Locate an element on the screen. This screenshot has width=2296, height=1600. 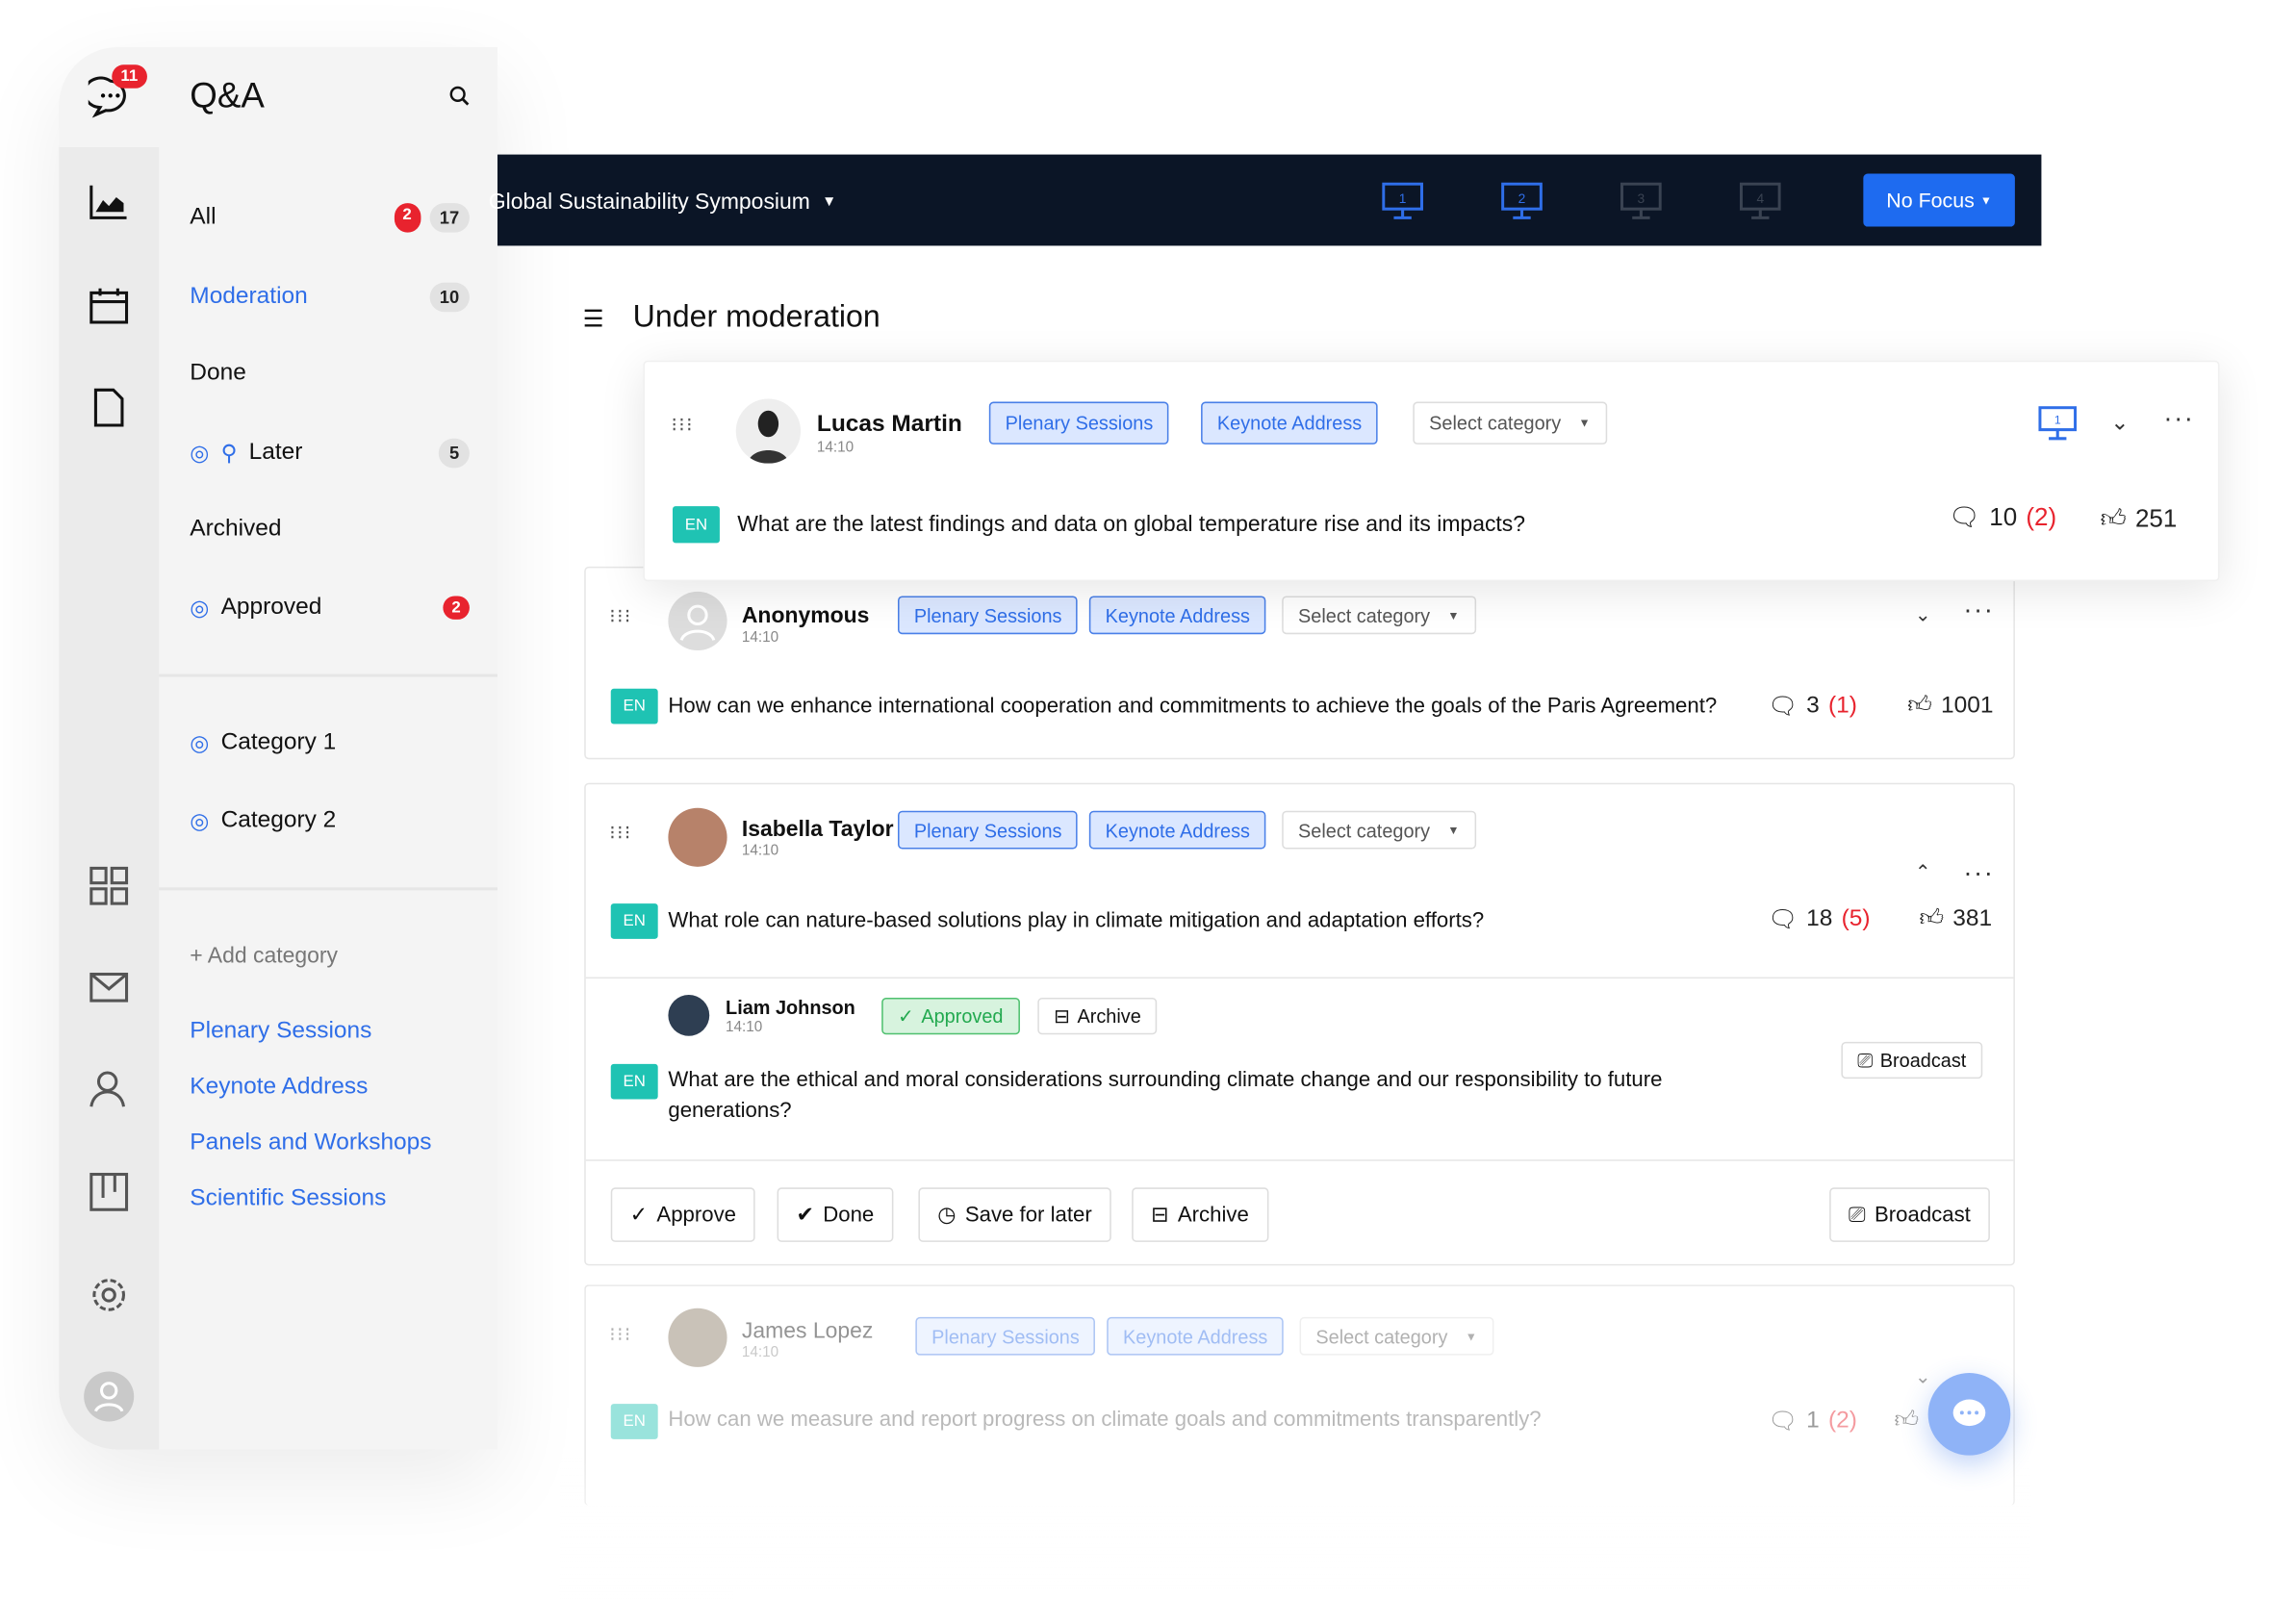
like-count: 👍︎ 381 is located at coordinates (1955, 919).